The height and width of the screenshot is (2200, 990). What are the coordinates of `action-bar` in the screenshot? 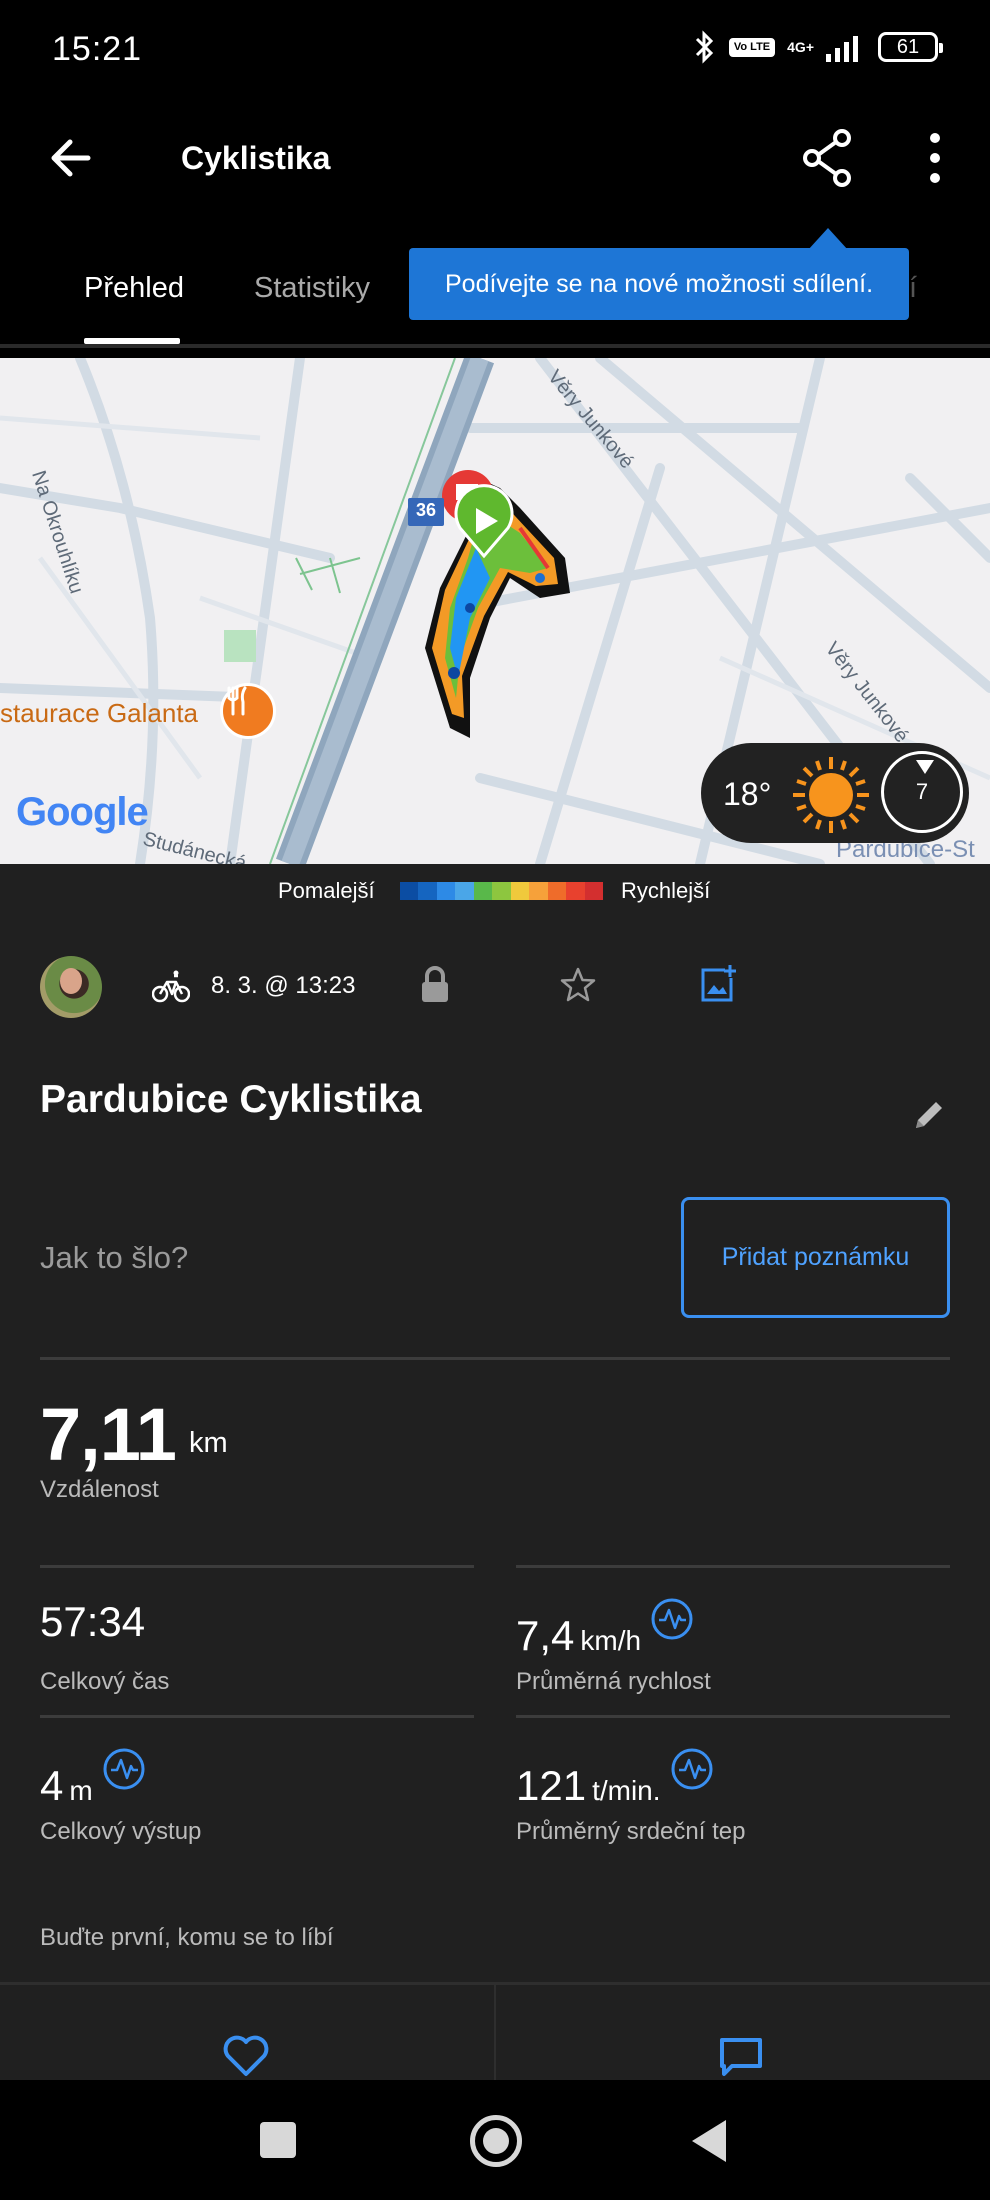 It's located at (495, 2032).